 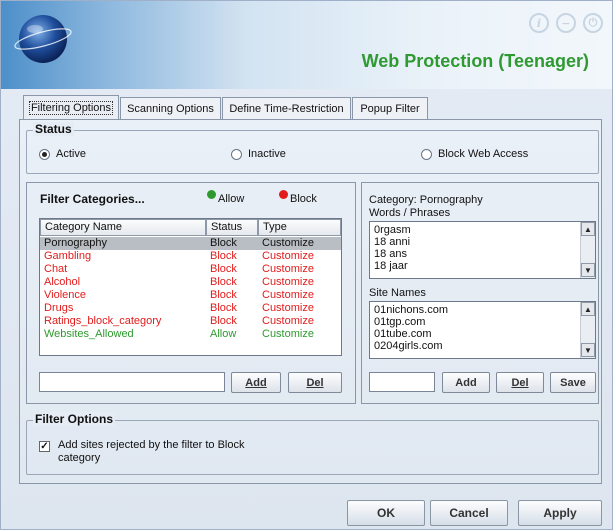 What do you see at coordinates (386, 513) in the screenshot?
I see `ok-button: OK` at bounding box center [386, 513].